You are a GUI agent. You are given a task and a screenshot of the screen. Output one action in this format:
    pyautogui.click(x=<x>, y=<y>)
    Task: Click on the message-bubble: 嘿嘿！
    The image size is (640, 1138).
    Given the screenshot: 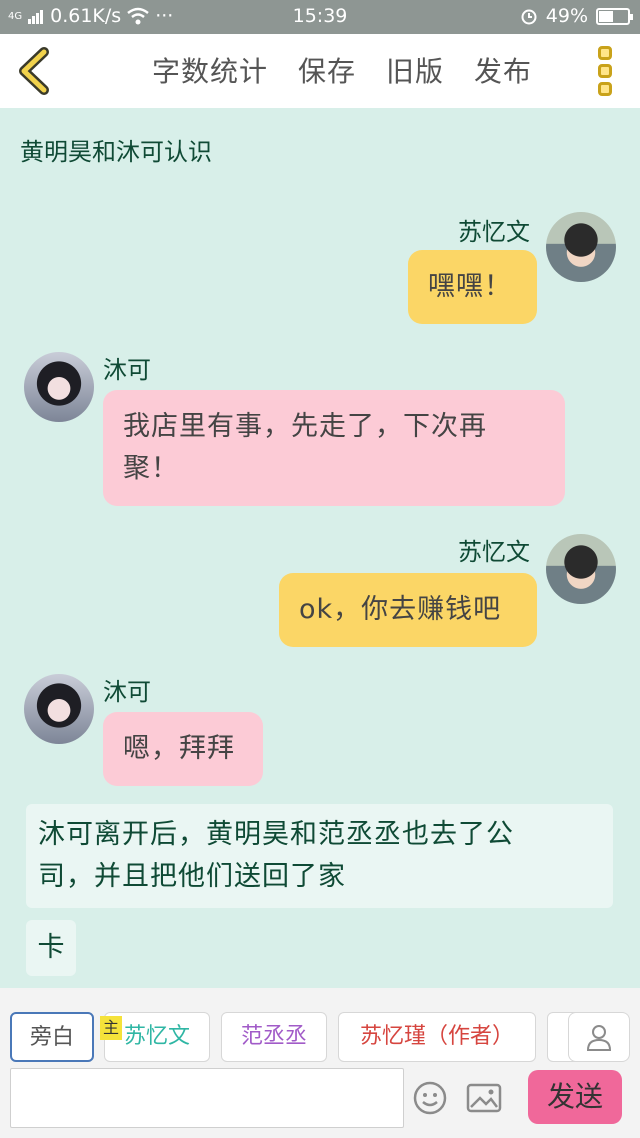 What is the action you would take?
    pyautogui.click(x=472, y=287)
    